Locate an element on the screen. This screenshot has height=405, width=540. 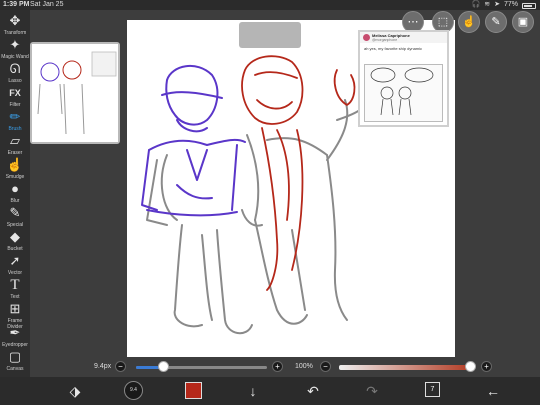
gesture-button: ☝ is located at coordinates (469, 22).